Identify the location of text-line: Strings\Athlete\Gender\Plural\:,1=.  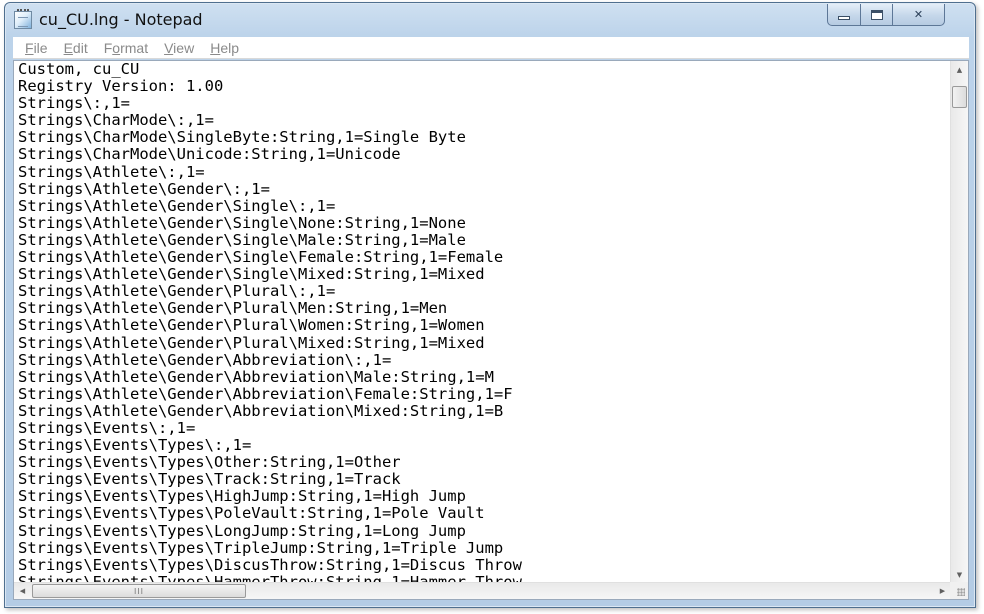
(177, 292).